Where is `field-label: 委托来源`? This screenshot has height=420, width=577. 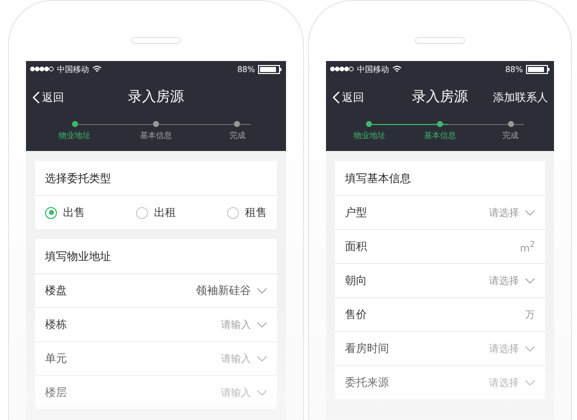 field-label: 委托来源 is located at coordinates (367, 382).